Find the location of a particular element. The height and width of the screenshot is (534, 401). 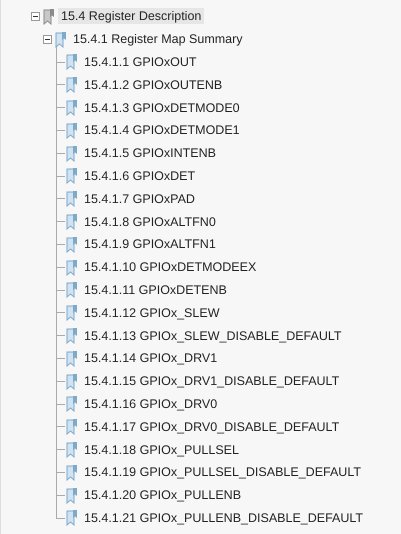

bookmark-item: 15.4.1.18 GPIOx_PULLSEL is located at coordinates (161, 450).